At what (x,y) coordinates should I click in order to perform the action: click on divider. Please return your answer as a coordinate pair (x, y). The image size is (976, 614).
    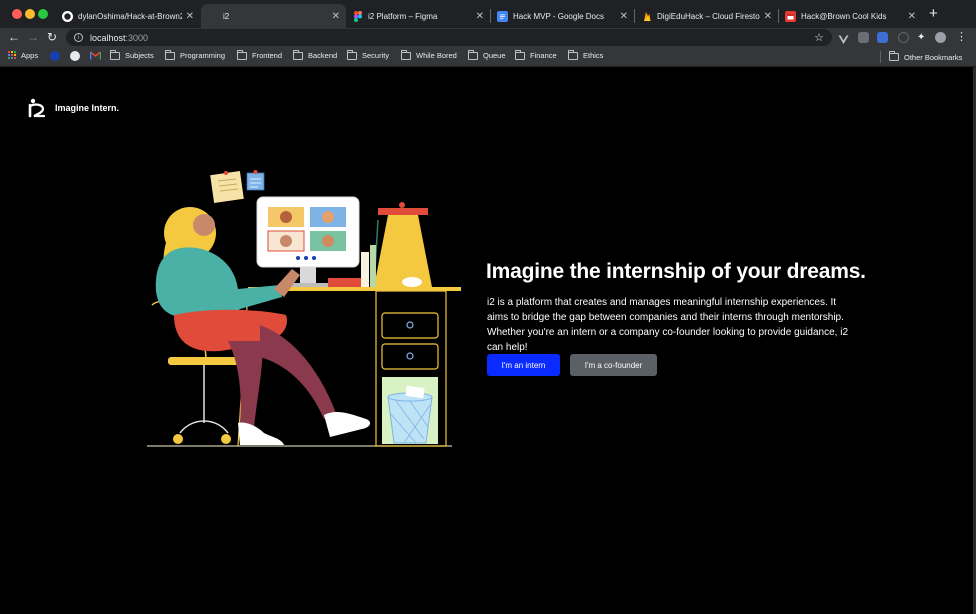
    Looking at the image, I should click on (880, 57).